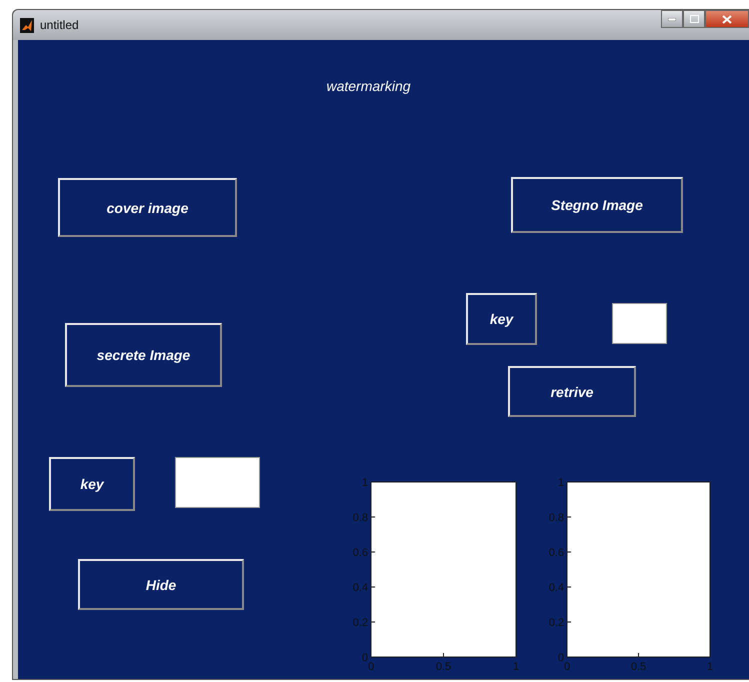 The width and height of the screenshot is (749, 682). Describe the element at coordinates (572, 391) in the screenshot. I see `push-button: retrive` at that location.